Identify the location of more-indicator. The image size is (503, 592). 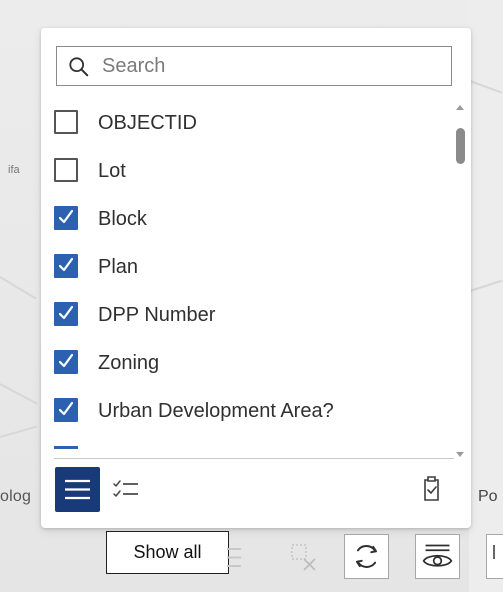
(494, 552).